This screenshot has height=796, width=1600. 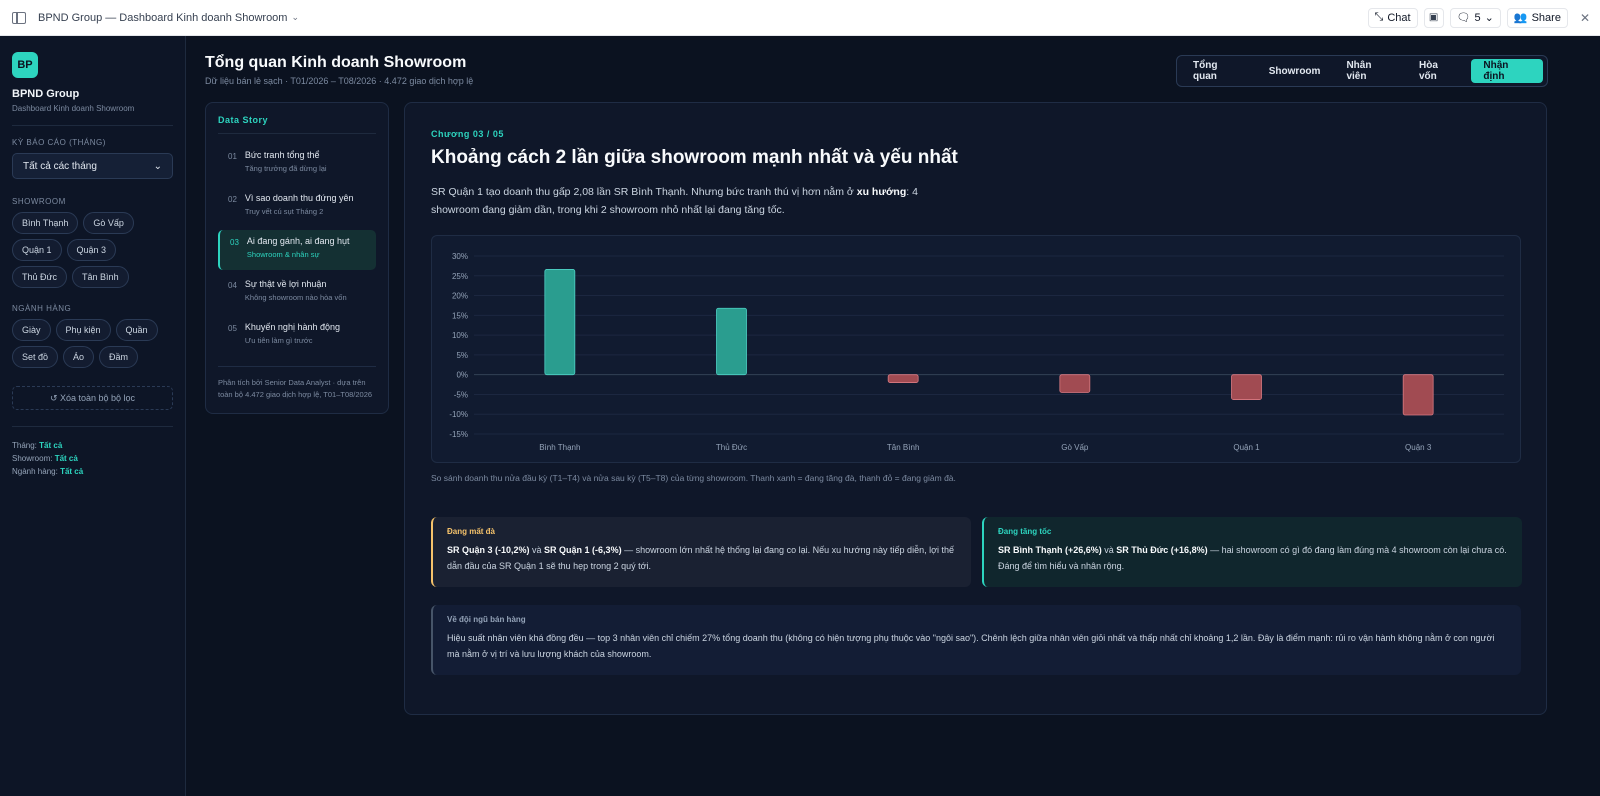 I want to click on category-chip: Áo, so click(x=79, y=357).